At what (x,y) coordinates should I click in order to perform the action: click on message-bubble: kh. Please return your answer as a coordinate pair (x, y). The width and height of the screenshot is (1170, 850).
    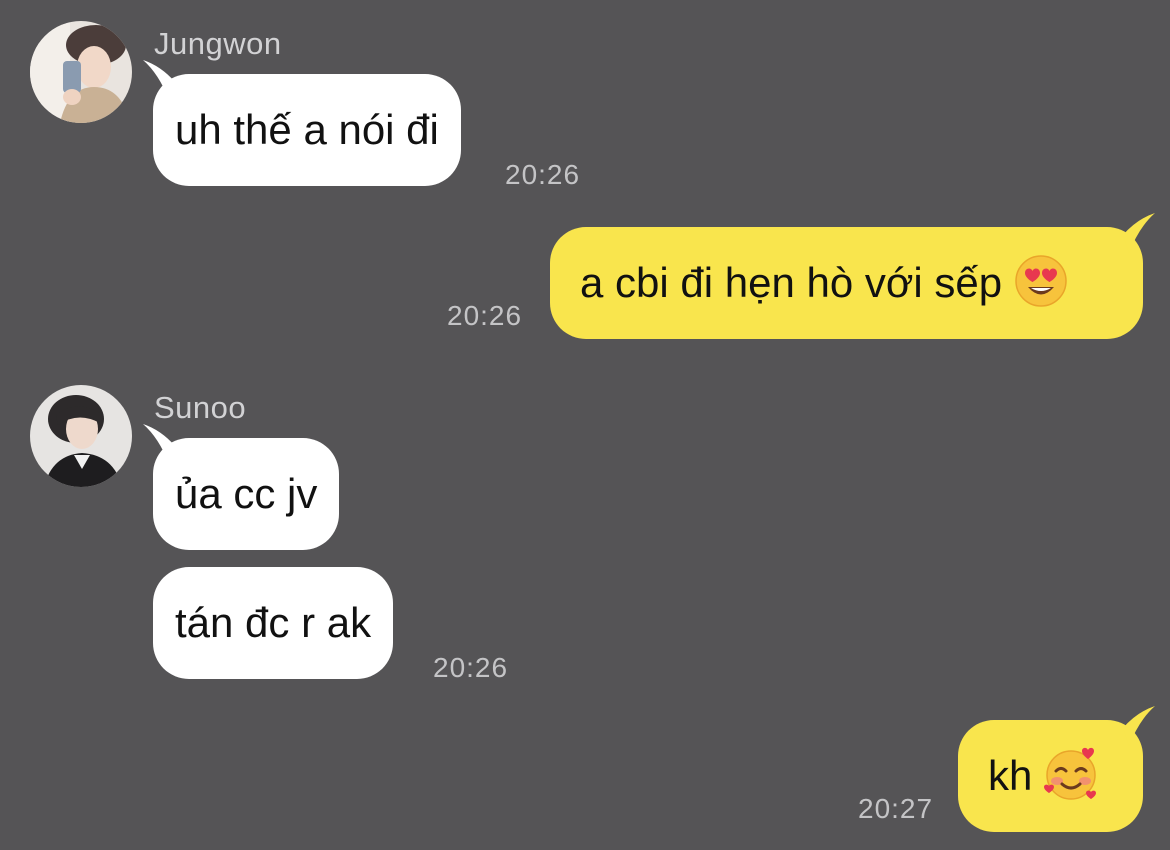
    Looking at the image, I should click on (1056, 769).